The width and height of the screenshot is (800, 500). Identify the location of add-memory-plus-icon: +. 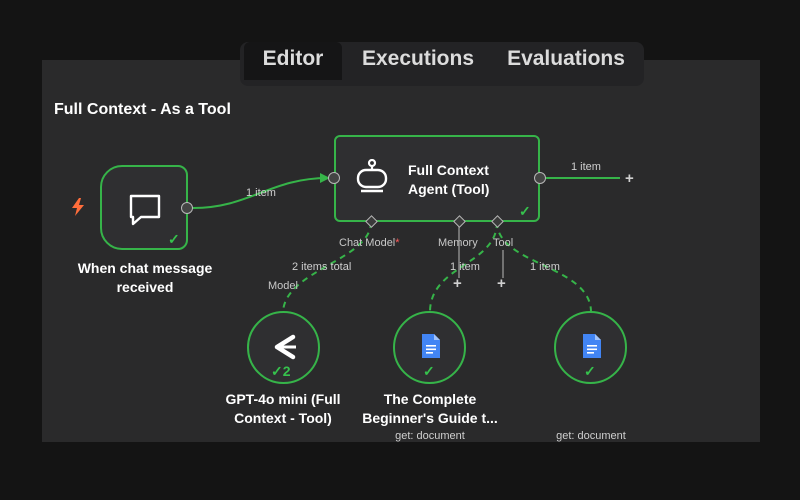
(457, 283).